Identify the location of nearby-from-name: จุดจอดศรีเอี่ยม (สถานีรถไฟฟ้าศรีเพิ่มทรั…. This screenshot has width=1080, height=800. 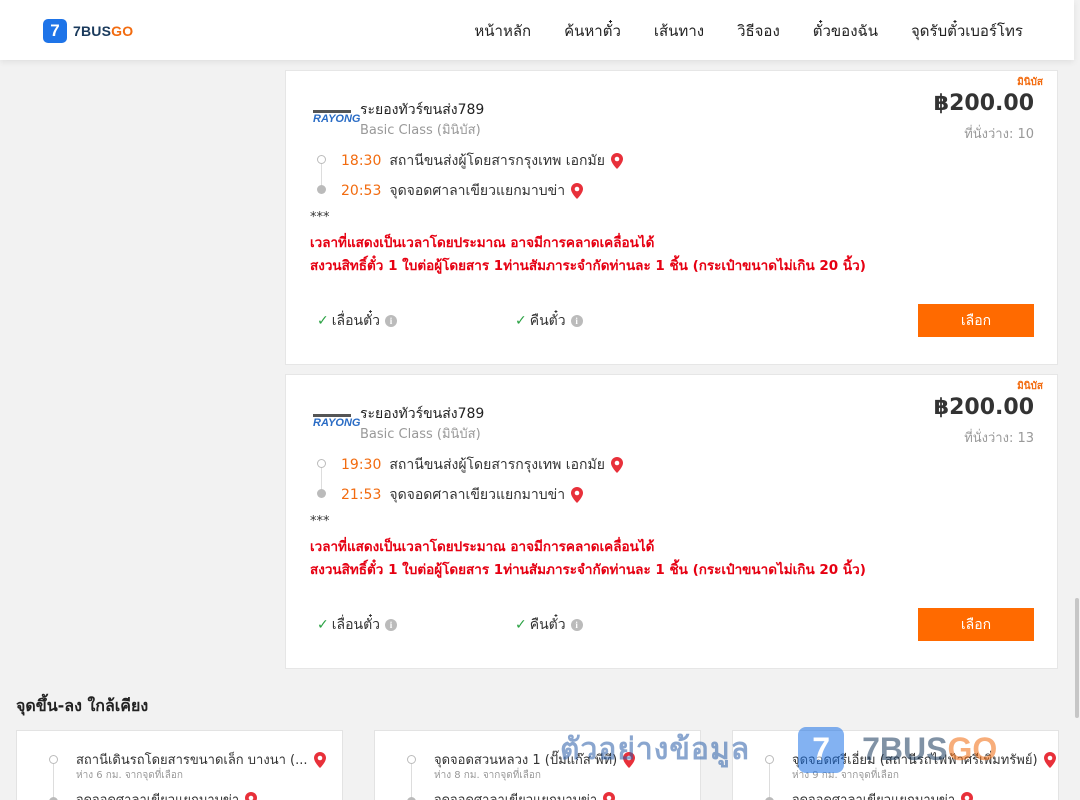
(915, 760).